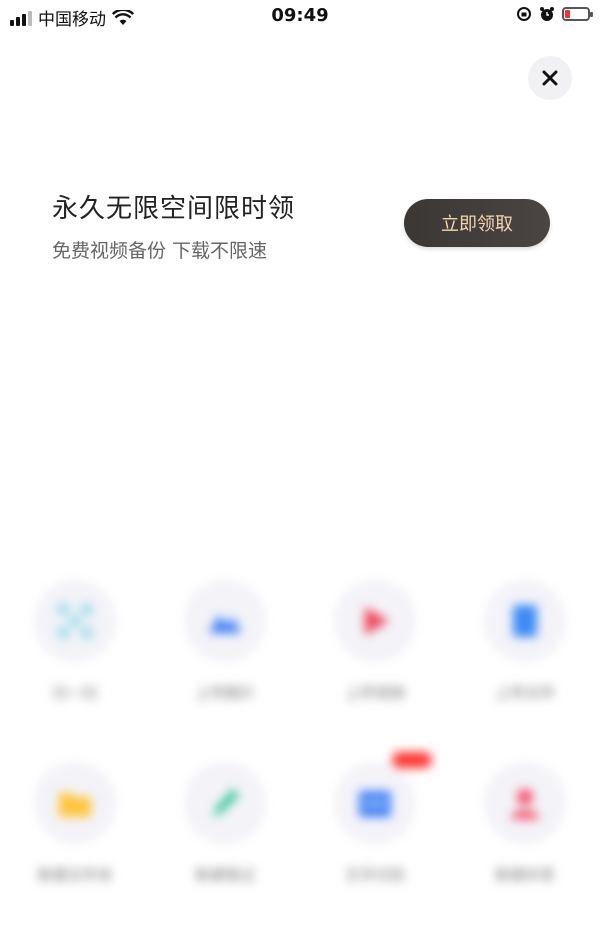 This screenshot has height=947, width=600. Describe the element at coordinates (75, 655) in the screenshot. I see `quick-action-scan: 扫一扫` at that location.